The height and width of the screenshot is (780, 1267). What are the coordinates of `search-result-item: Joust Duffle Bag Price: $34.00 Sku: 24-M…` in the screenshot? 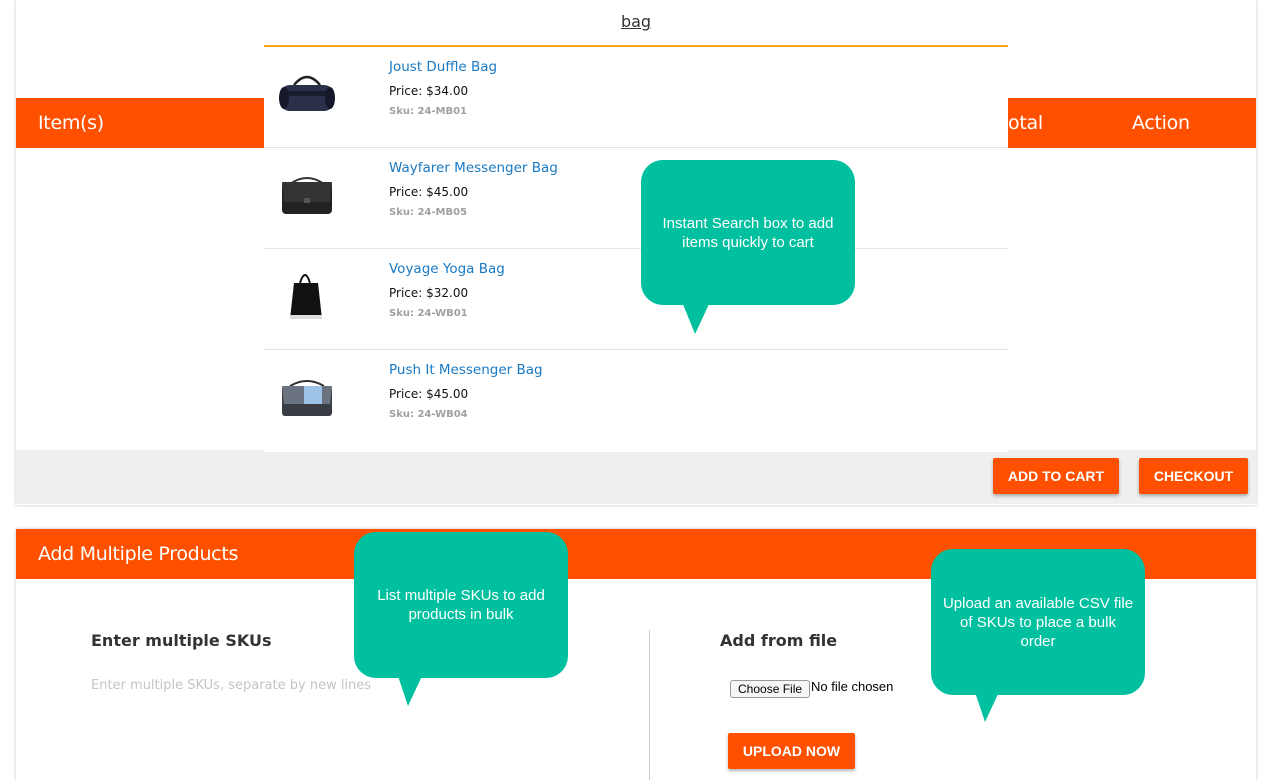 It's located at (636, 97).